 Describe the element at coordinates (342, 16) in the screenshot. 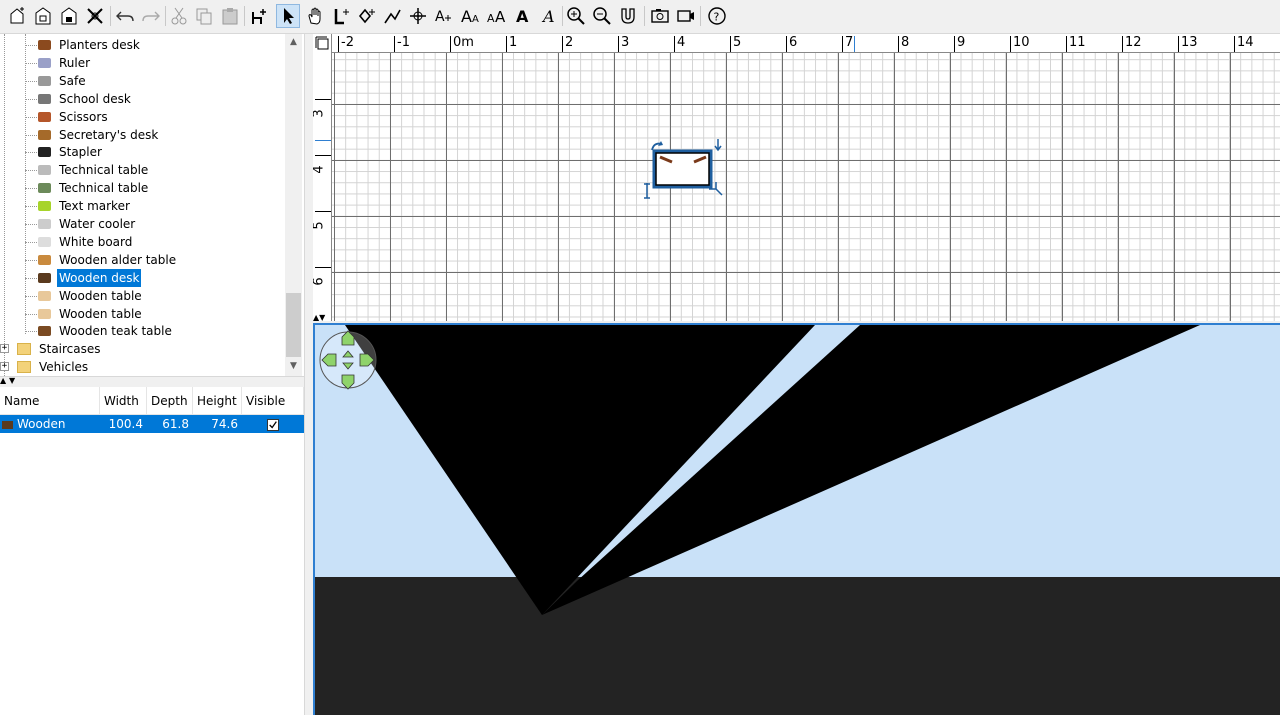

I see `create-walls-icon` at that location.